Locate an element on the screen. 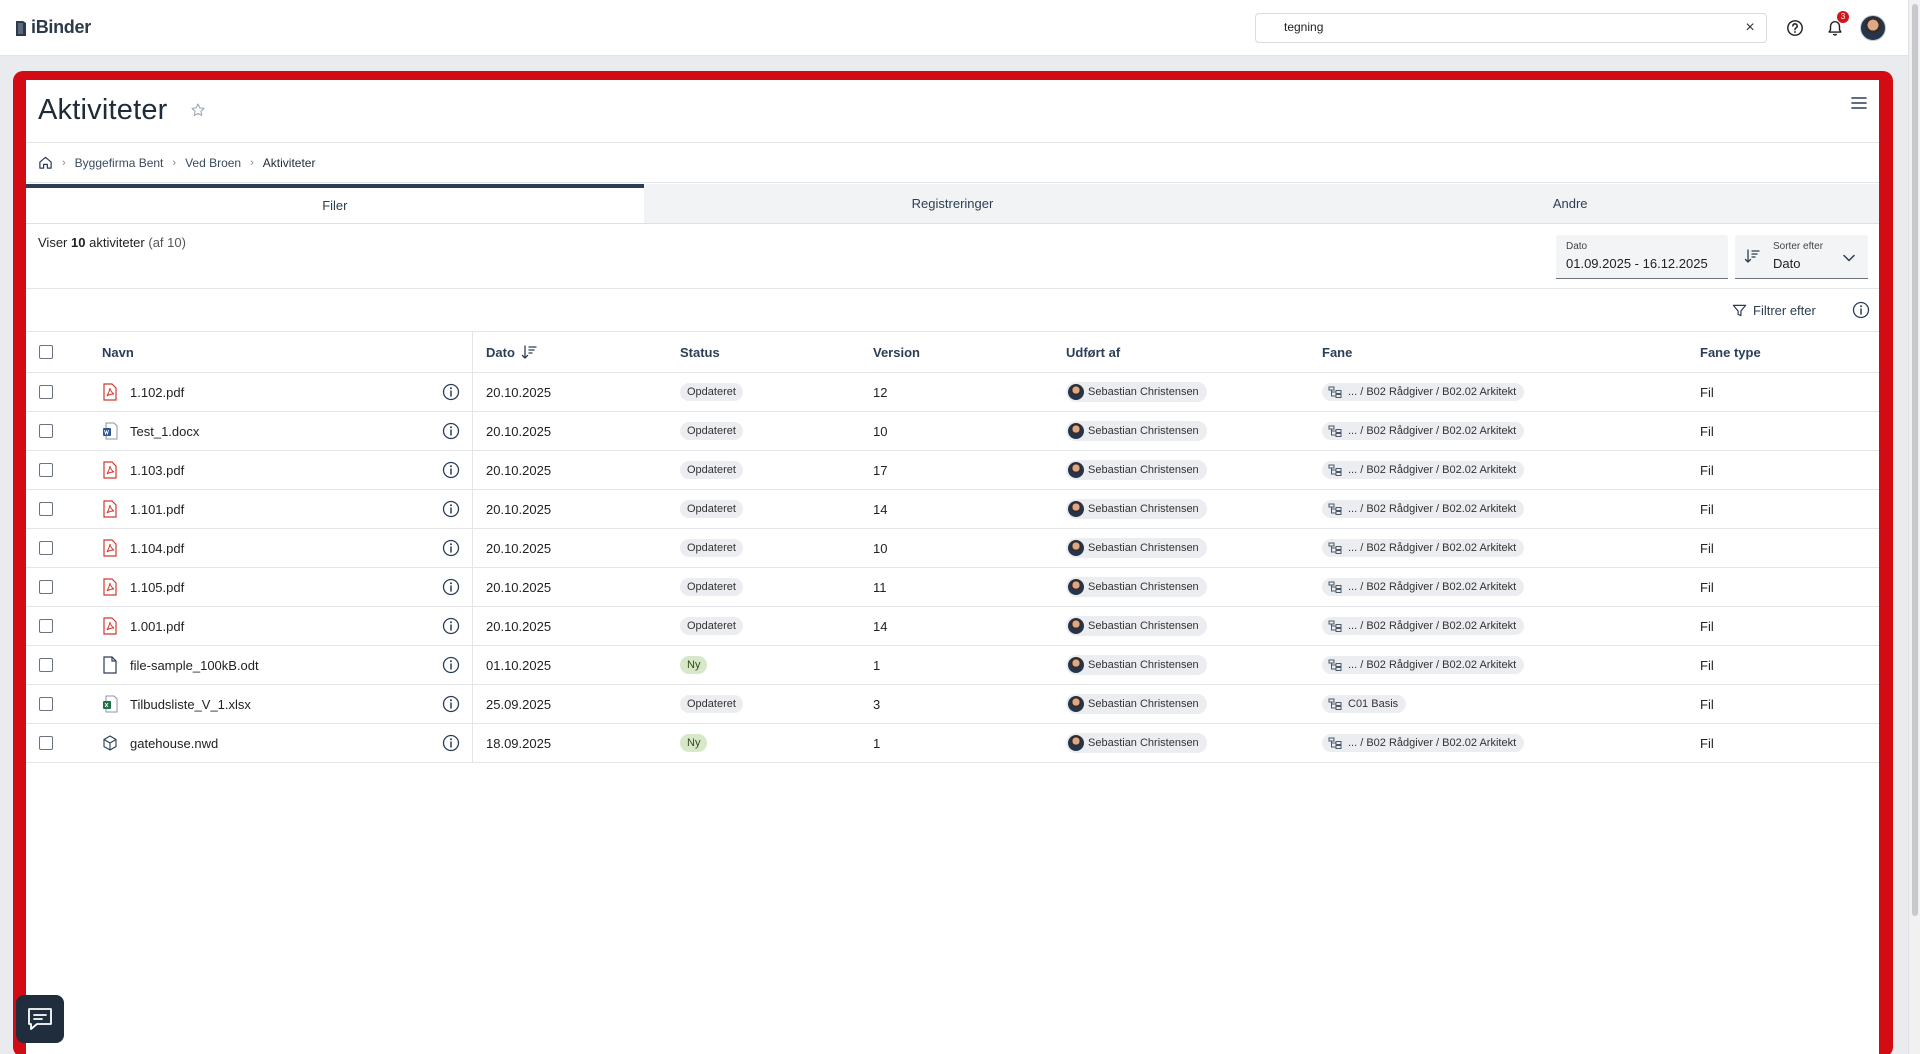 The image size is (1920, 1054). column-header-navn: Navn is located at coordinates (118, 352).